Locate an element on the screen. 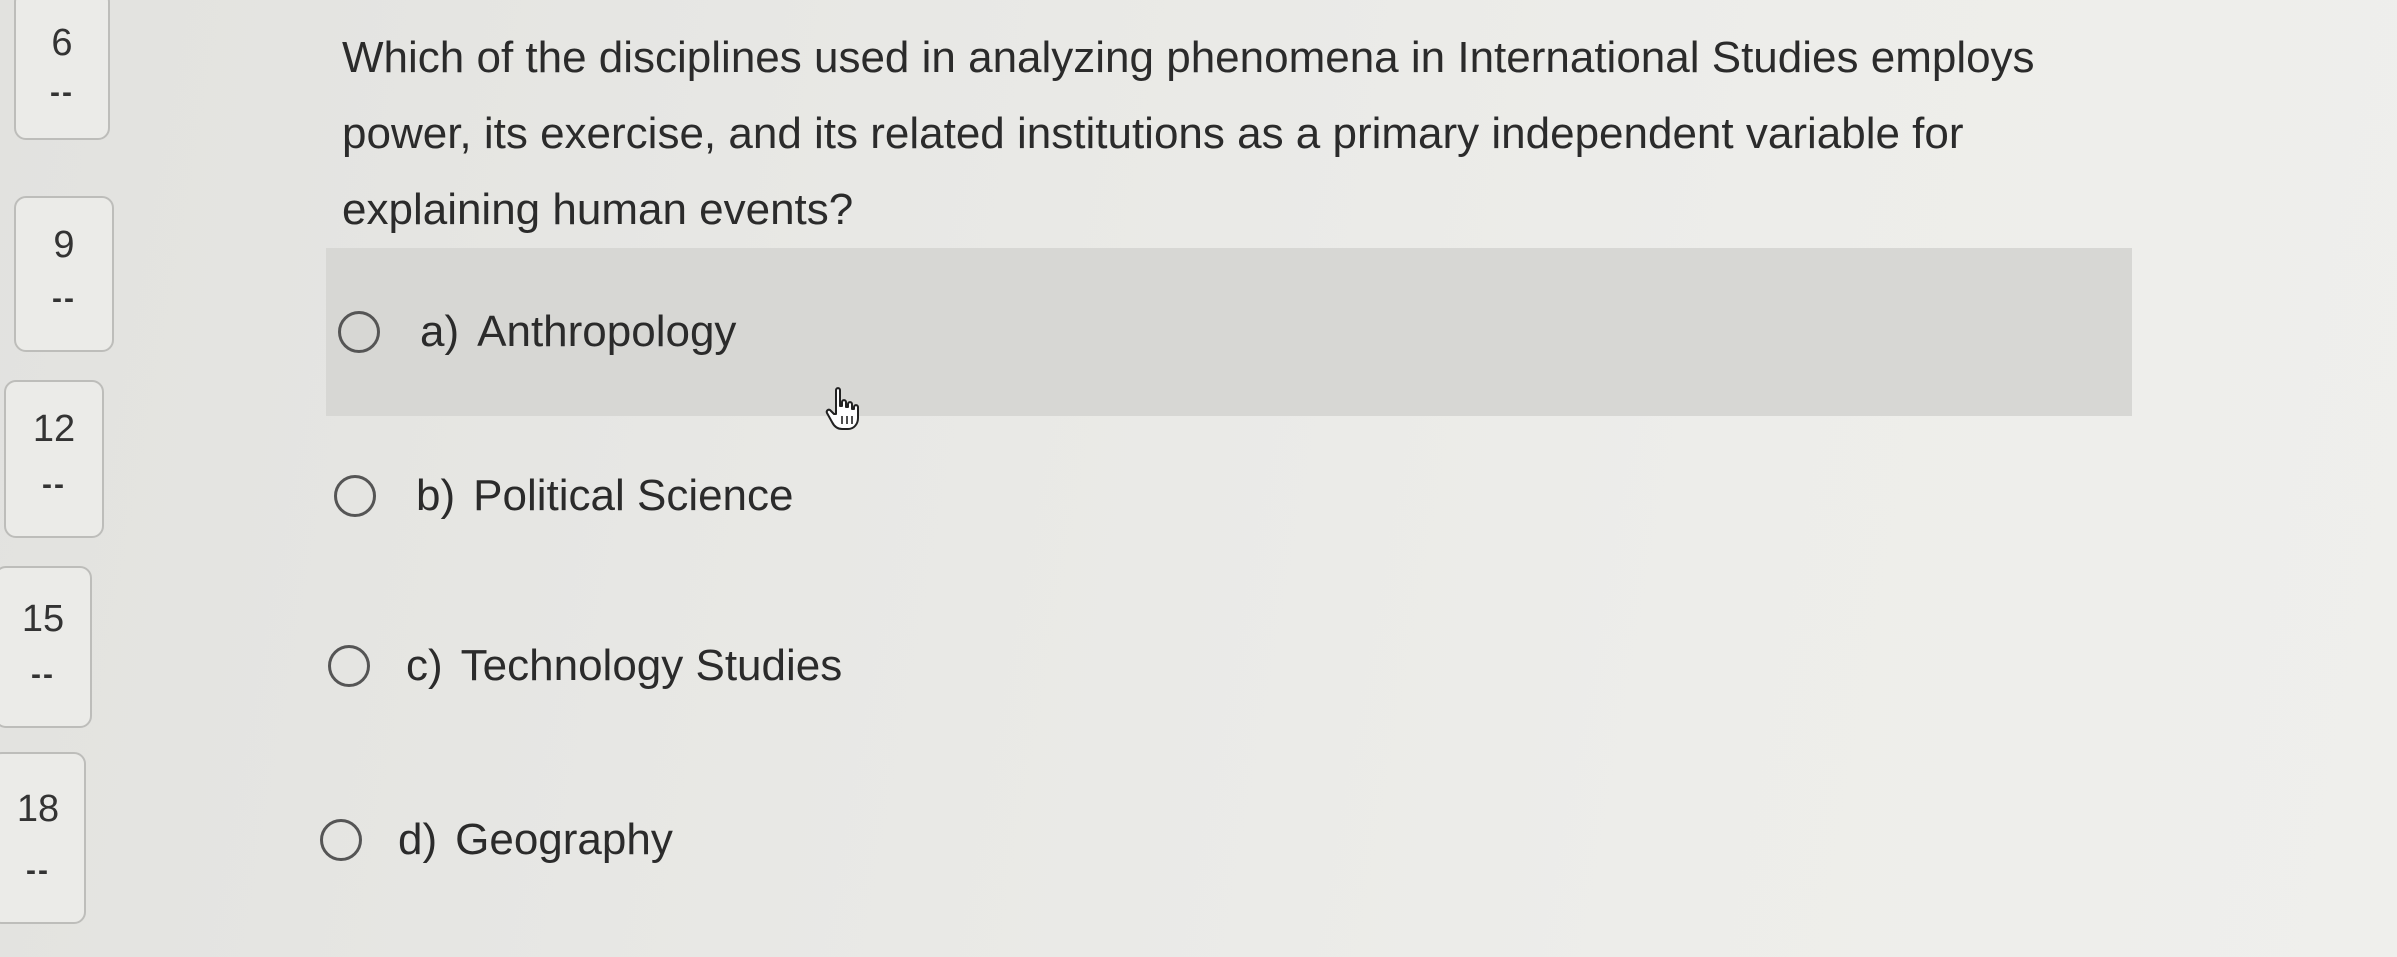  radio-a is located at coordinates (359, 332).